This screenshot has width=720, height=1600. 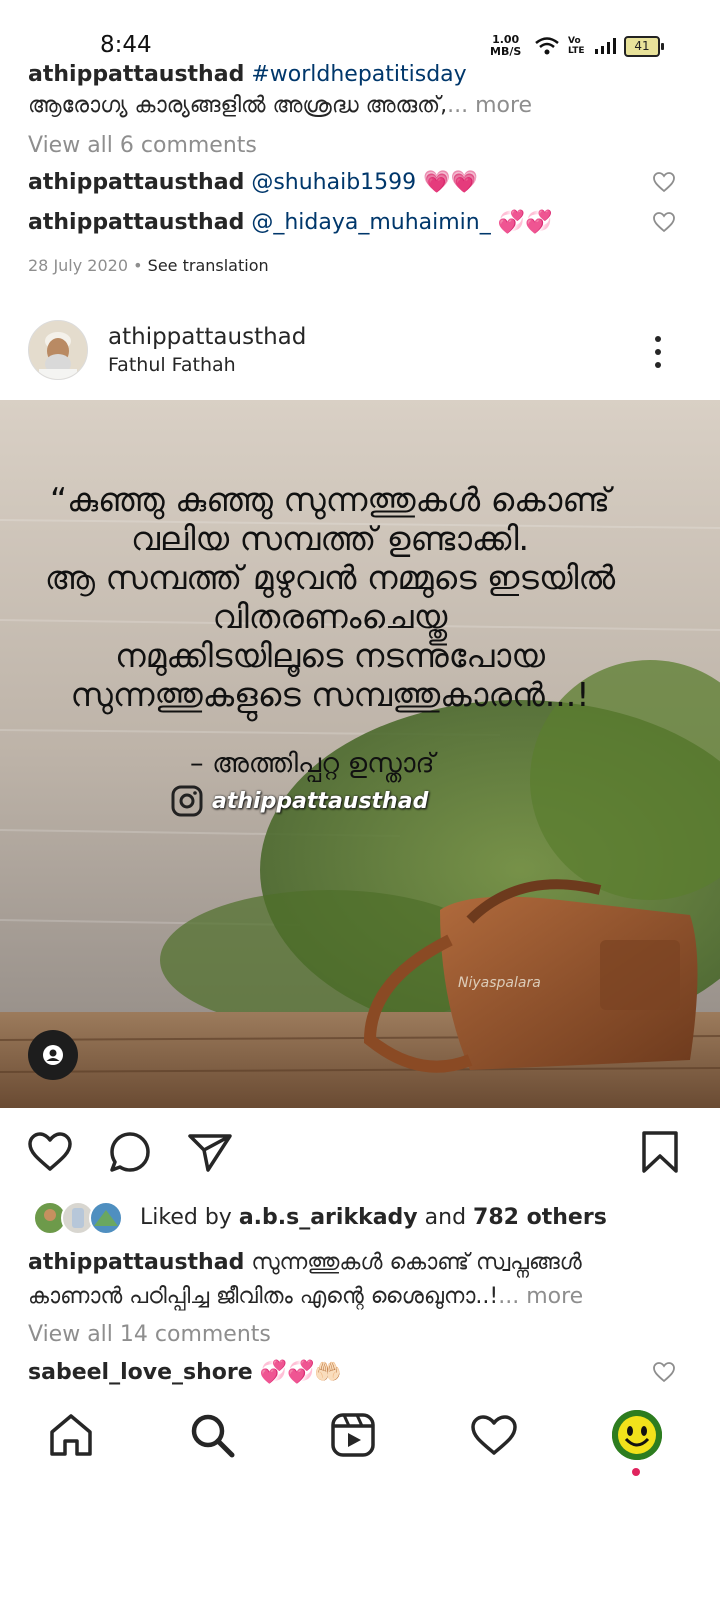 I want to click on signal-icon, so click(x=605, y=46).